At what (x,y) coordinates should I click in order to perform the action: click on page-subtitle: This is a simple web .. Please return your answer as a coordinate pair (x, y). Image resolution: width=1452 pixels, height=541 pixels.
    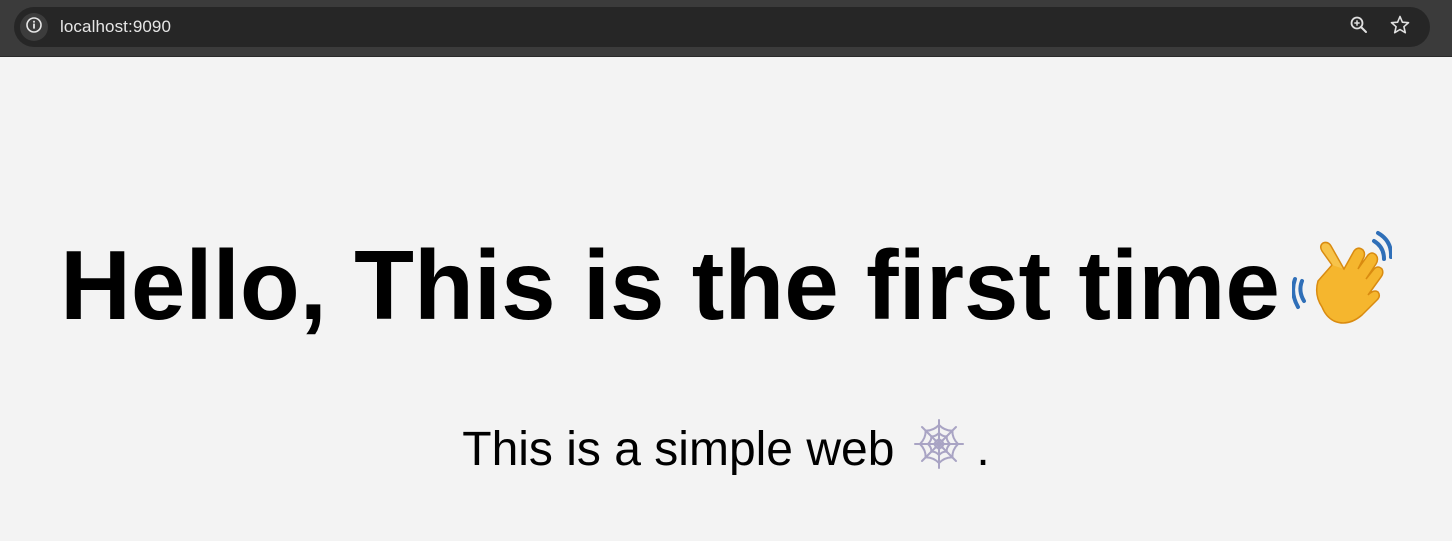
    Looking at the image, I should click on (726, 453).